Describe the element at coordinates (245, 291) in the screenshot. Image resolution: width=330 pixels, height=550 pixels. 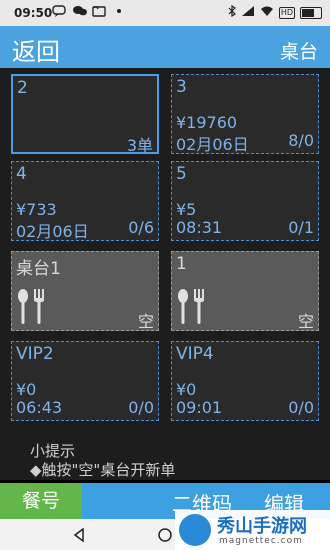
I see `table-tile-empty-2: 1 空` at that location.